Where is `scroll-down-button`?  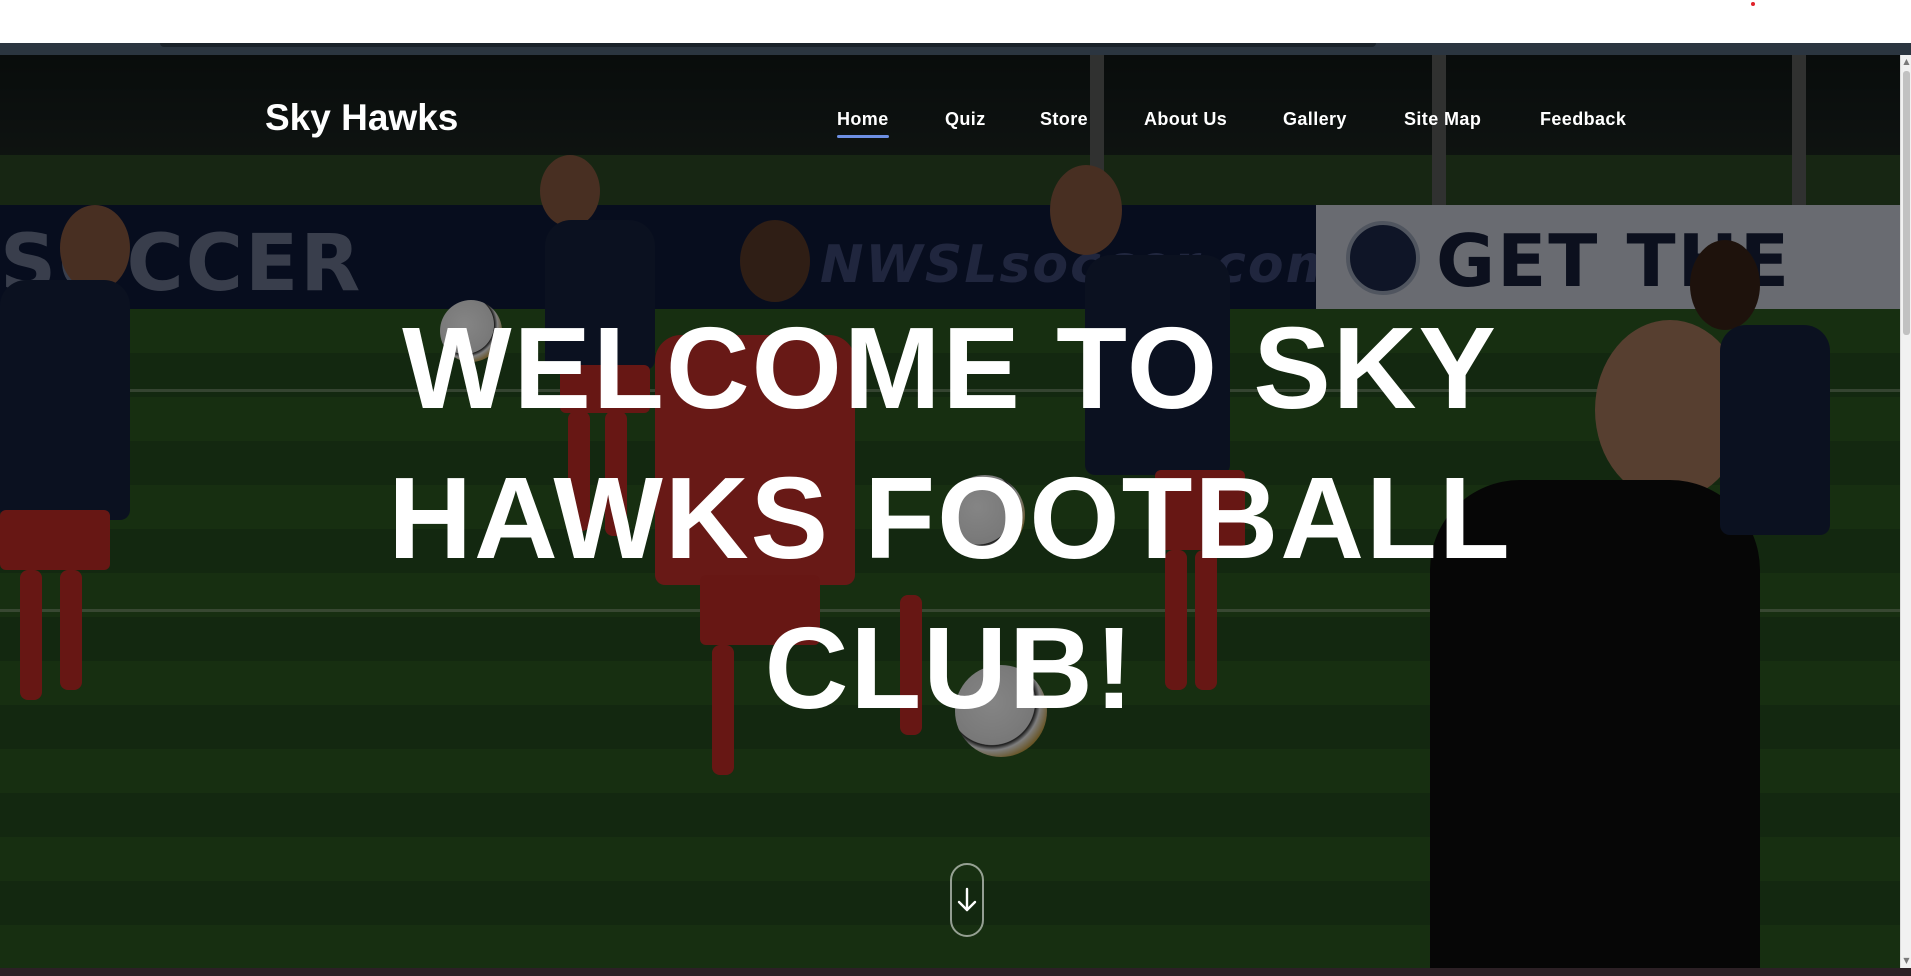
scroll-down-button is located at coordinates (967, 900).